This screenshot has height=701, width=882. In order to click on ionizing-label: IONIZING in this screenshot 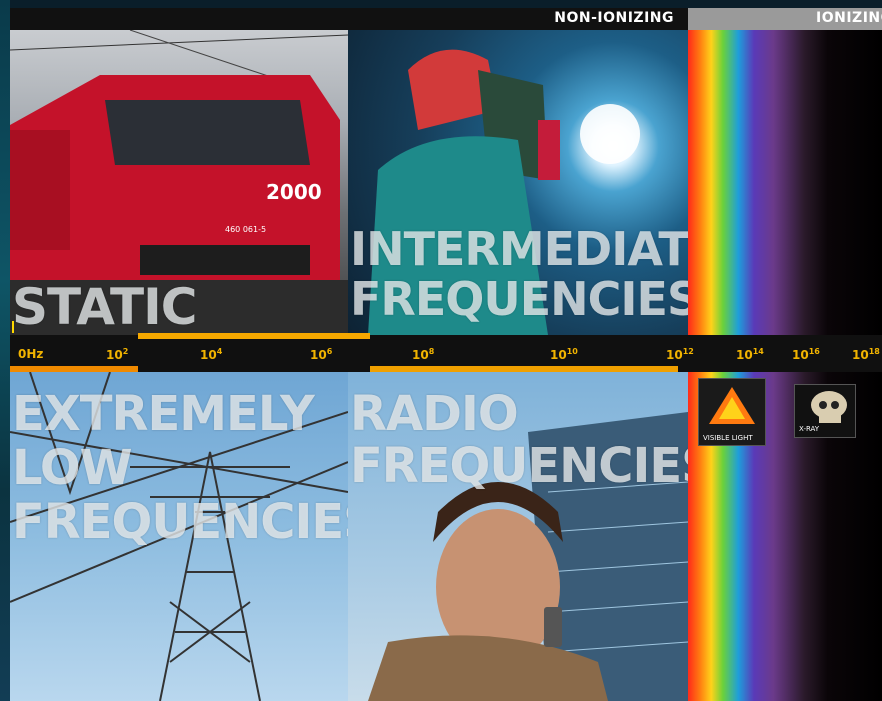, I will do `click(849, 18)`.